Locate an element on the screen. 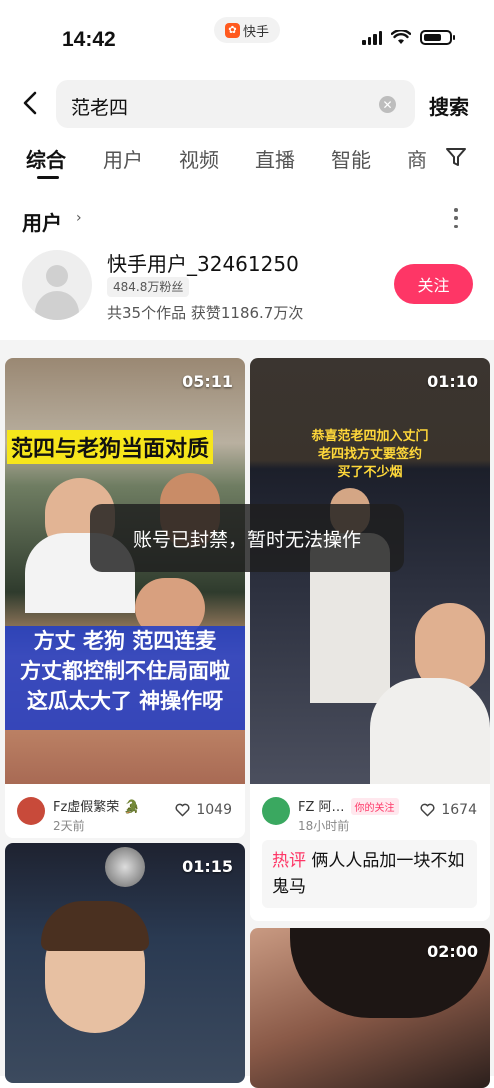 Image resolution: width=494 pixels, height=1088 pixels. video-duration: 01:10 is located at coordinates (452, 381).